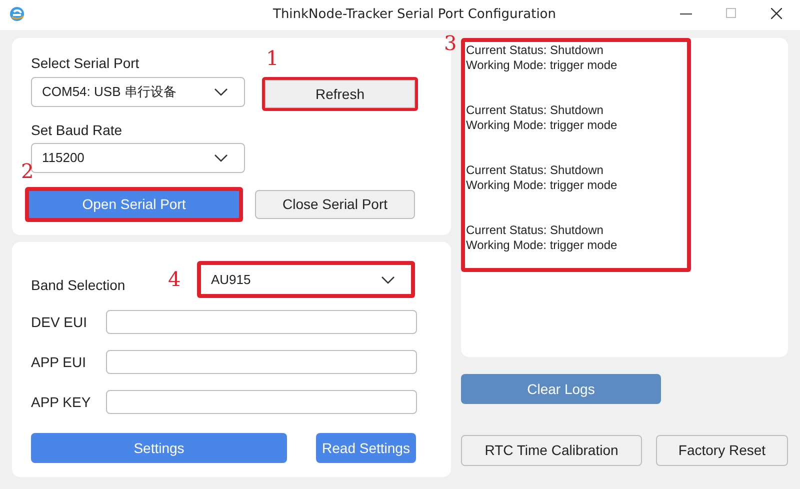  What do you see at coordinates (272, 58) in the screenshot?
I see `callout-number: 1` at bounding box center [272, 58].